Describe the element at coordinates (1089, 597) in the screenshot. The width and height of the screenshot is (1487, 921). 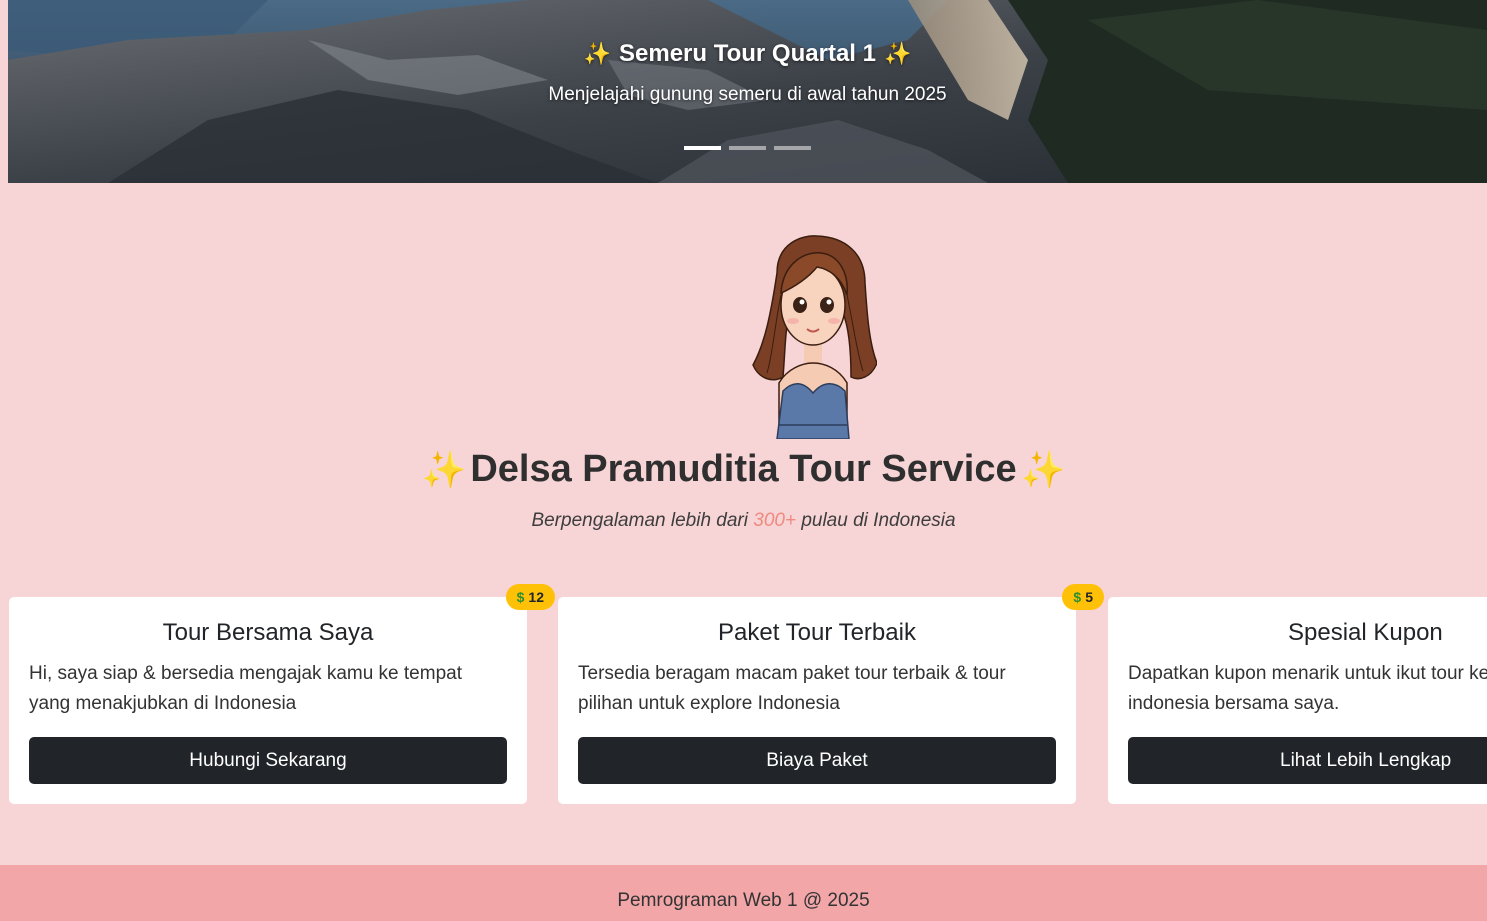
I see `badge-count: 5` at that location.